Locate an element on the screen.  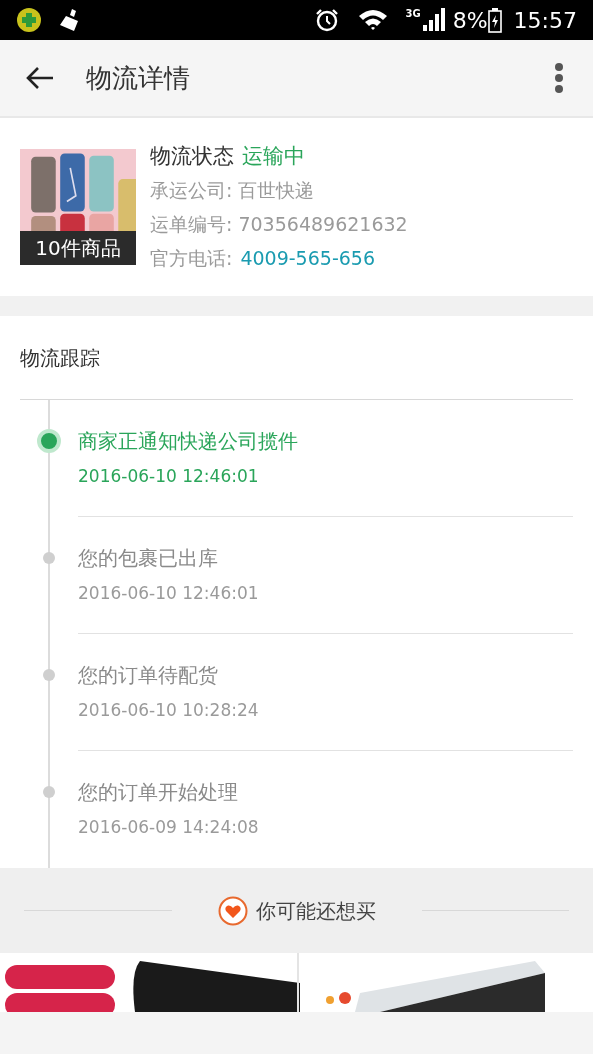
phone-link: 4009-565-656 is located at coordinates (307, 258).